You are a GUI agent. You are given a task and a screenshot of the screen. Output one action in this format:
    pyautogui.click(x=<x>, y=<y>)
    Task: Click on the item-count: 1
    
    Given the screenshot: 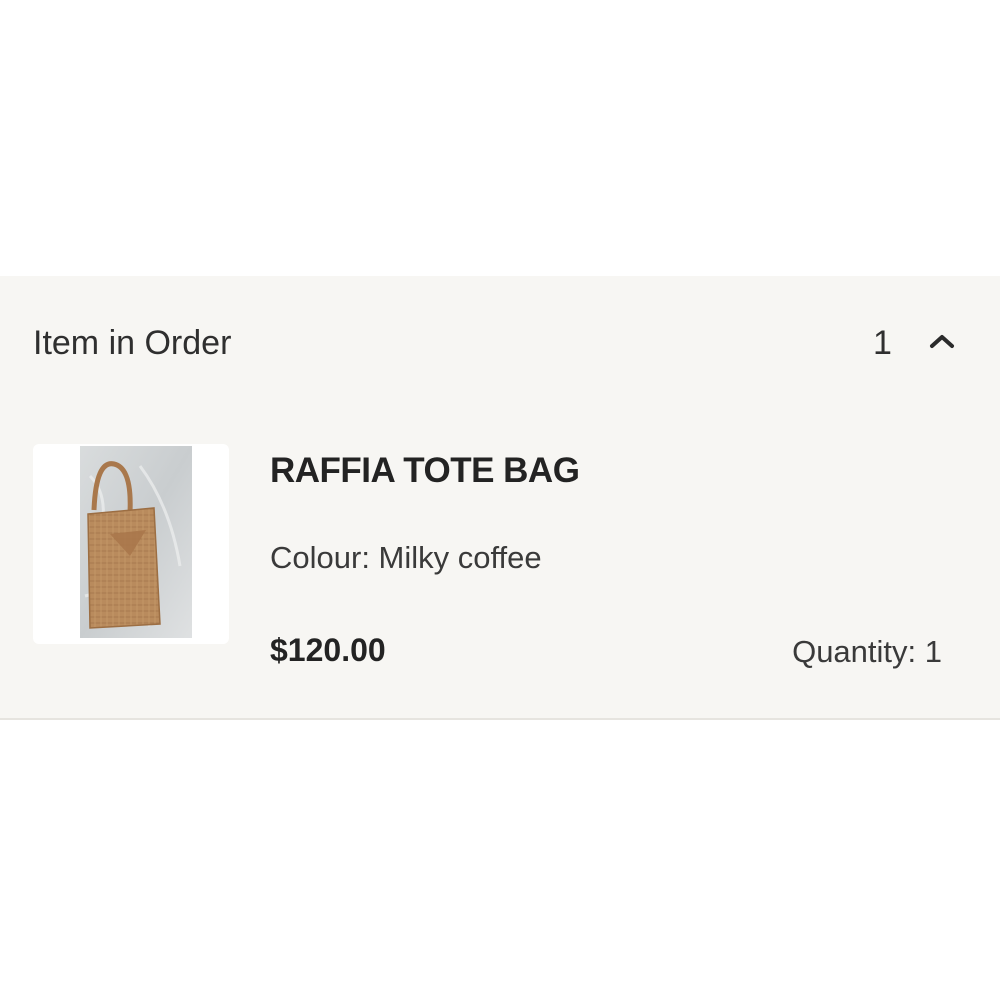 What is the action you would take?
    pyautogui.click(x=882, y=343)
    